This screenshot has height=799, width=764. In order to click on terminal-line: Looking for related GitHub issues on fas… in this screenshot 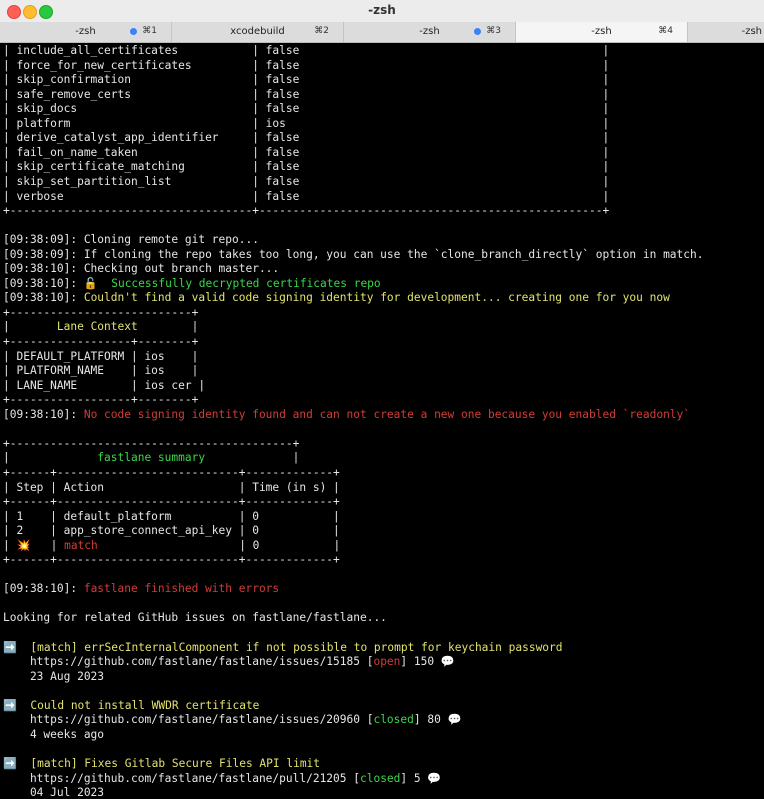, I will do `click(195, 618)`.